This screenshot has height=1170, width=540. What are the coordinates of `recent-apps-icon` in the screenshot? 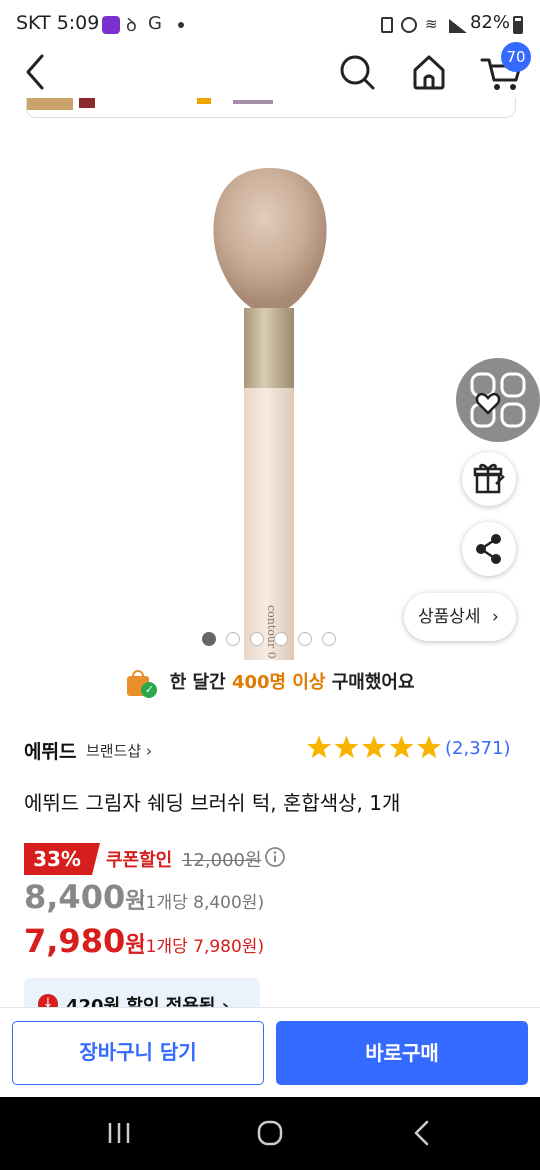 It's located at (119, 1133).